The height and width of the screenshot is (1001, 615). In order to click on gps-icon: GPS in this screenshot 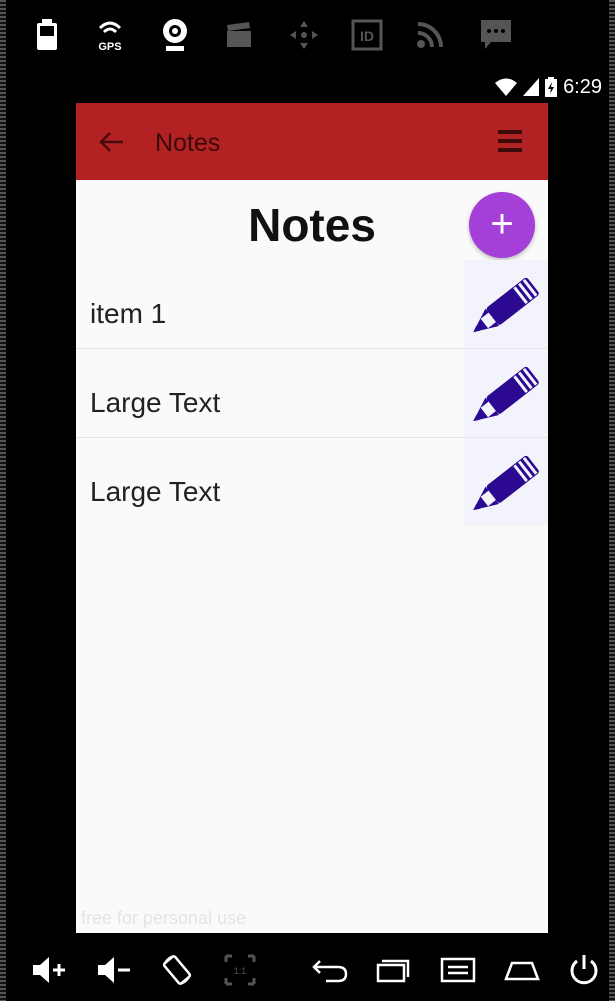, I will do `click(110, 35)`.